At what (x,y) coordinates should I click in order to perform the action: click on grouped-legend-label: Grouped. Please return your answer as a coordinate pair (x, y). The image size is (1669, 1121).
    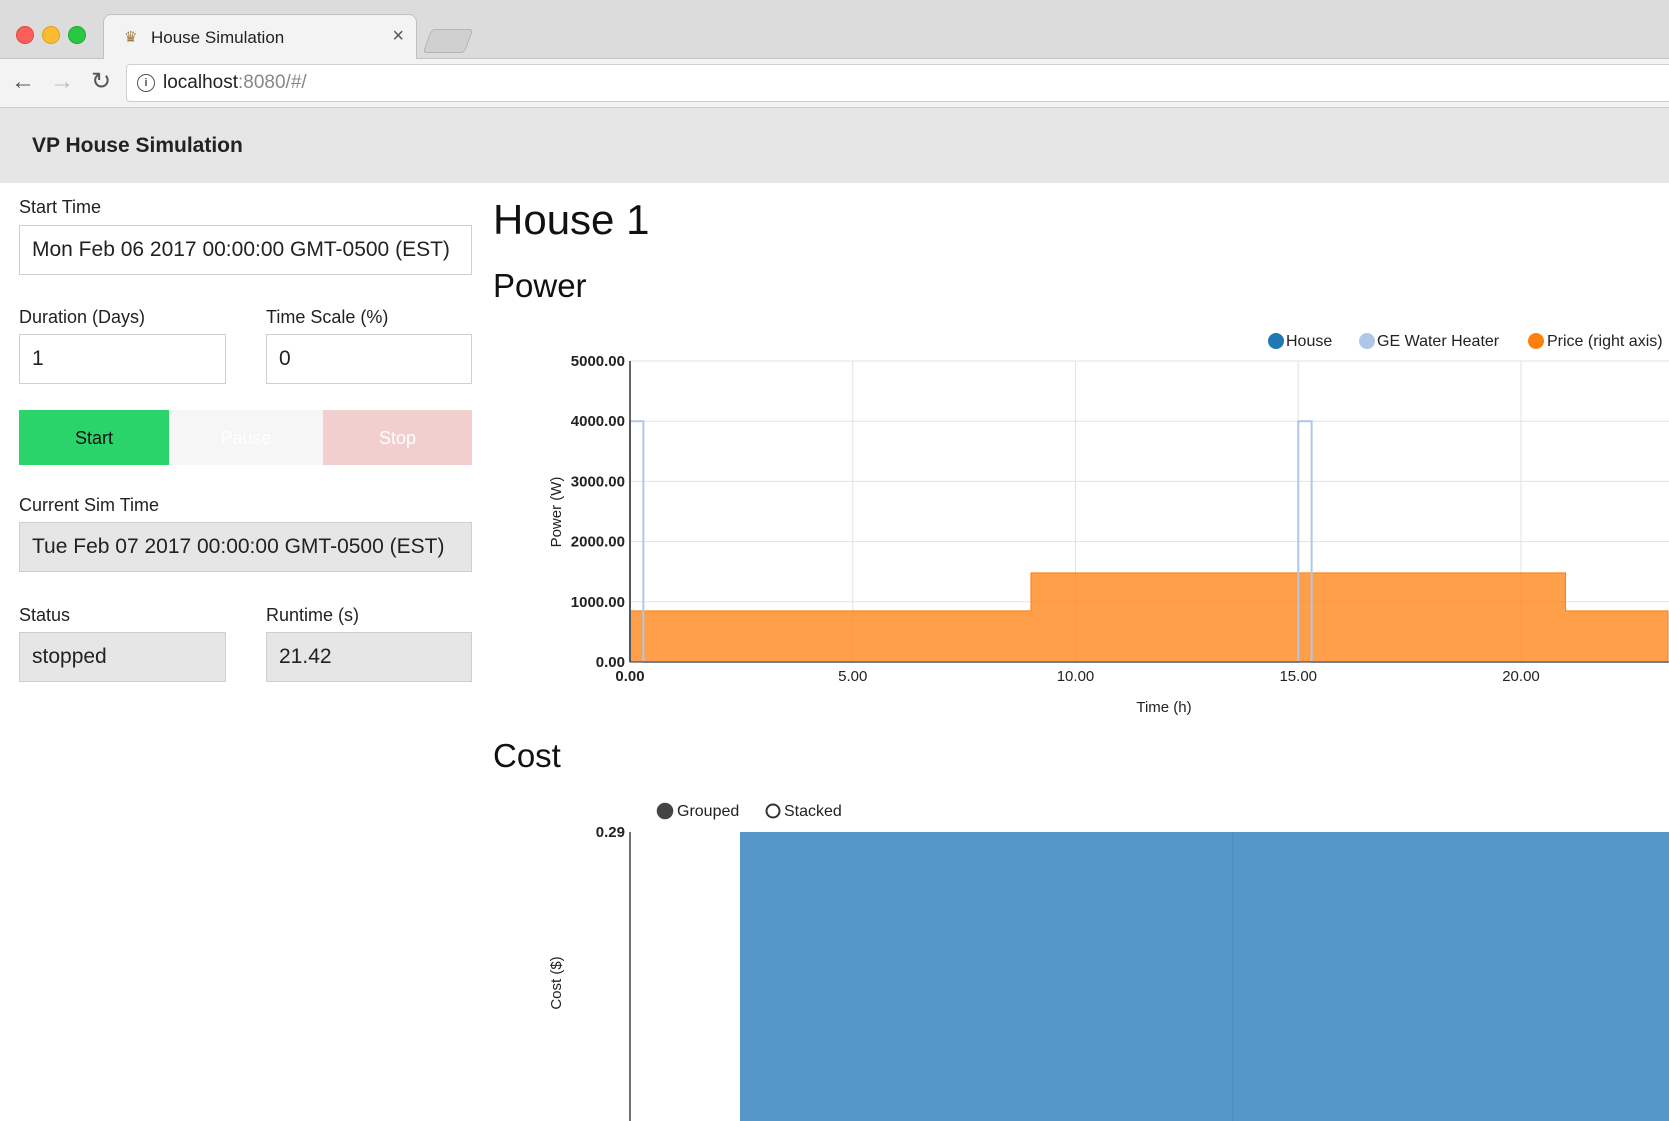
    Looking at the image, I should click on (708, 811).